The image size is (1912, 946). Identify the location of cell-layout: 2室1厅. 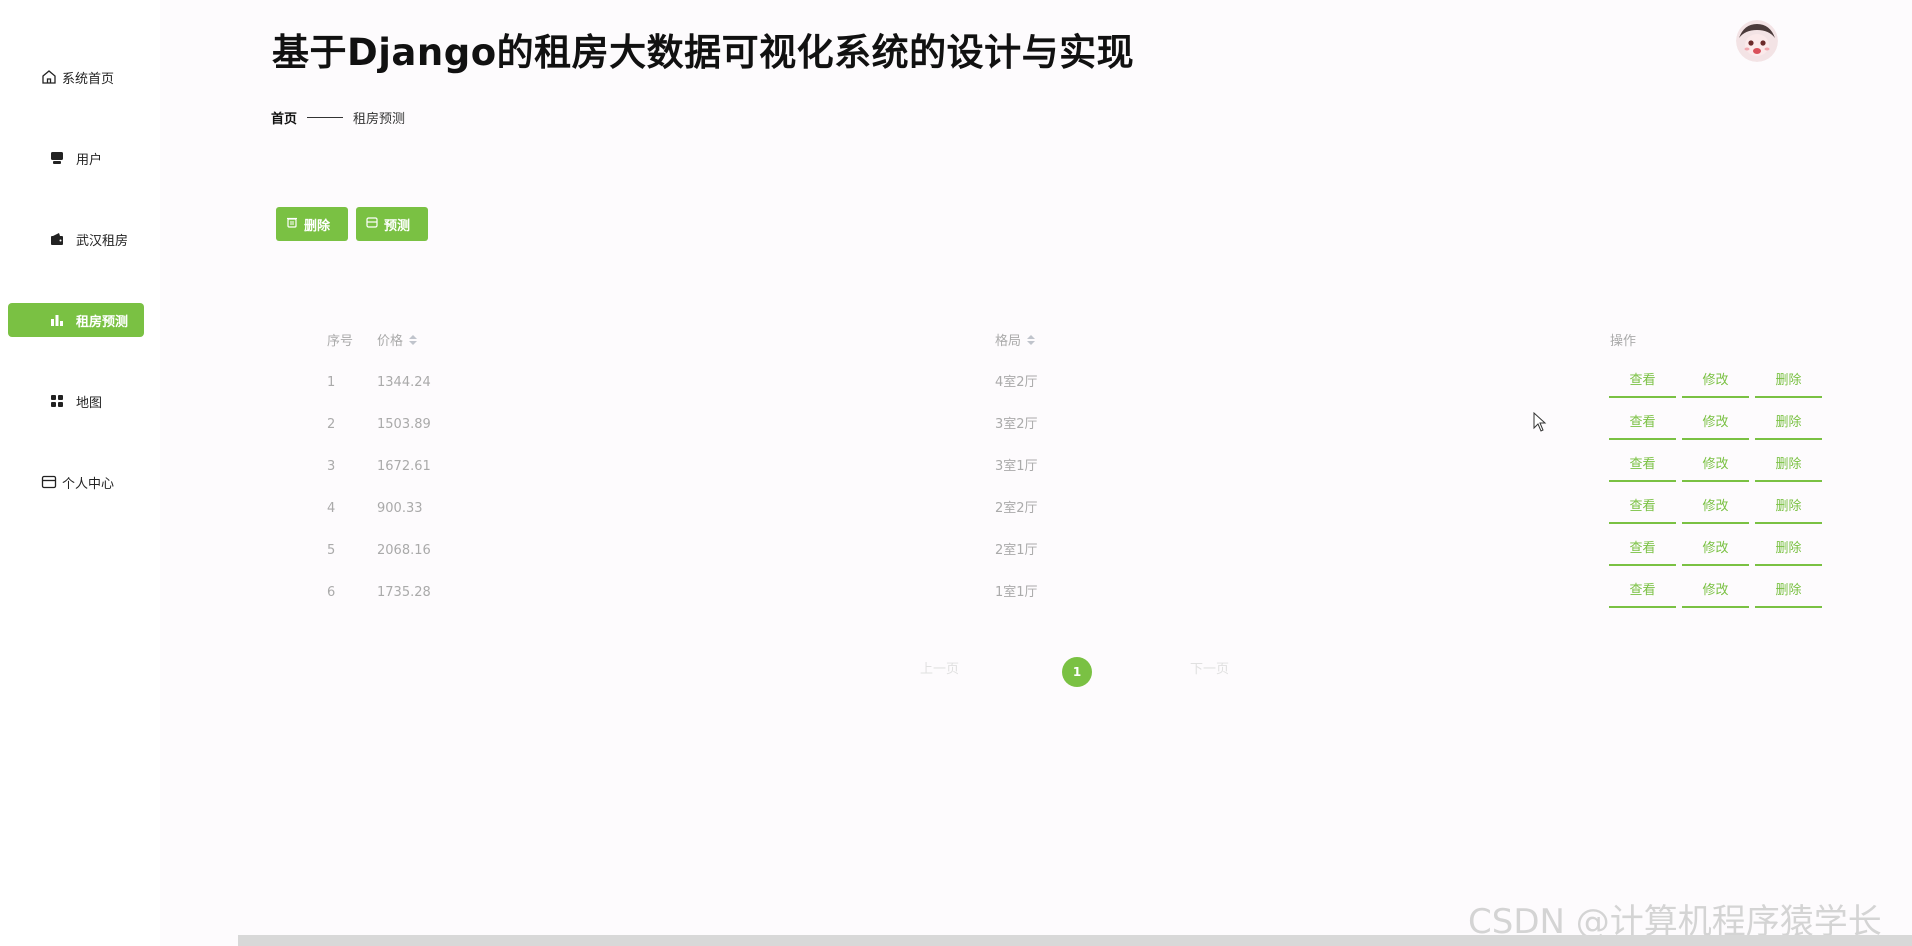
(1016, 550).